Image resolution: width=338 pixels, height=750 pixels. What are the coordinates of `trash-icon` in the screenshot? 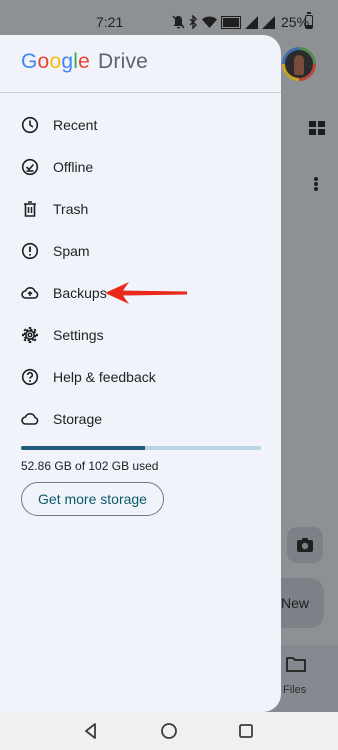 It's located at (30, 209).